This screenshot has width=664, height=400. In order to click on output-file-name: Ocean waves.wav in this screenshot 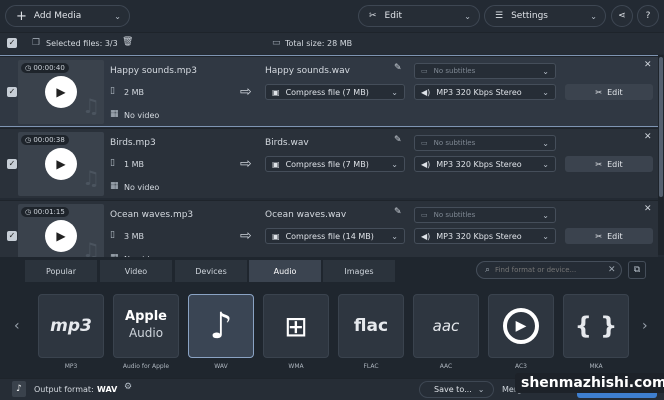, I will do `click(306, 215)`.